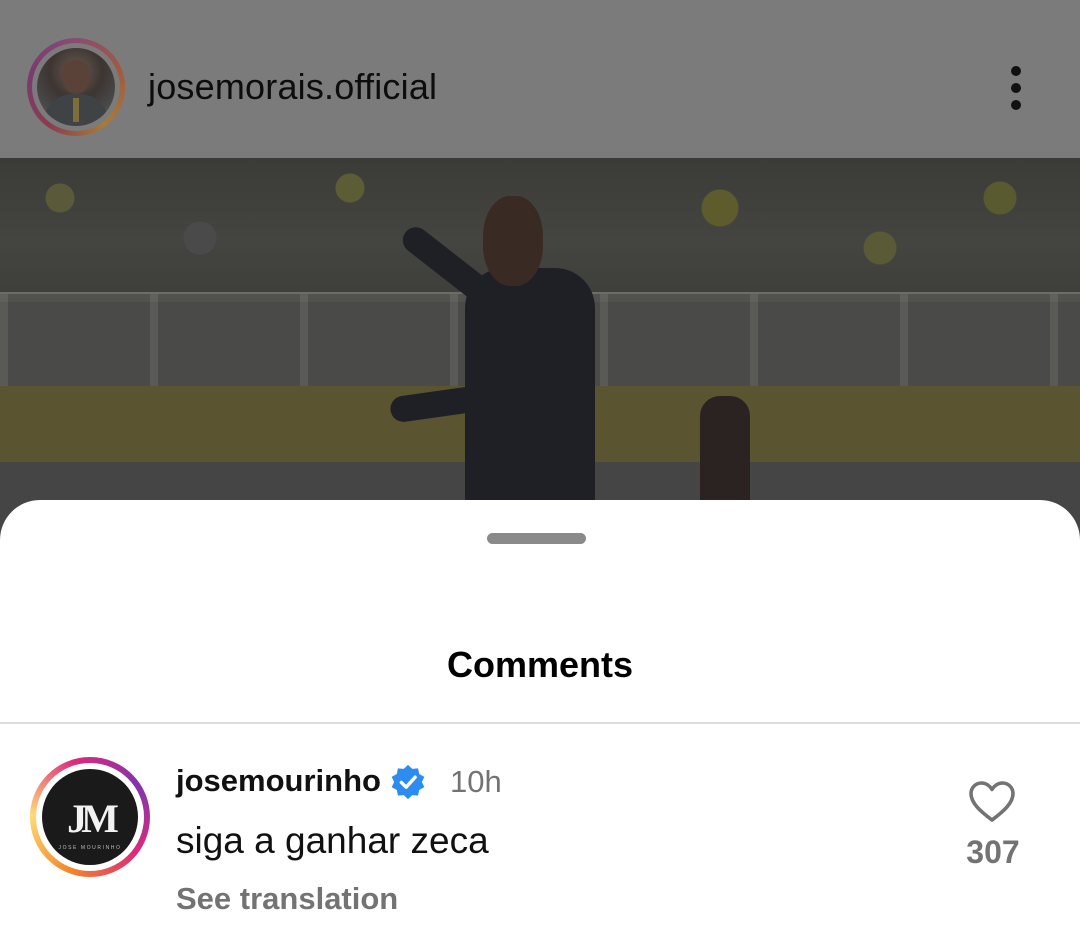 The image size is (1080, 939). What do you see at coordinates (536, 538) in the screenshot?
I see `sheet-drag-handle` at bounding box center [536, 538].